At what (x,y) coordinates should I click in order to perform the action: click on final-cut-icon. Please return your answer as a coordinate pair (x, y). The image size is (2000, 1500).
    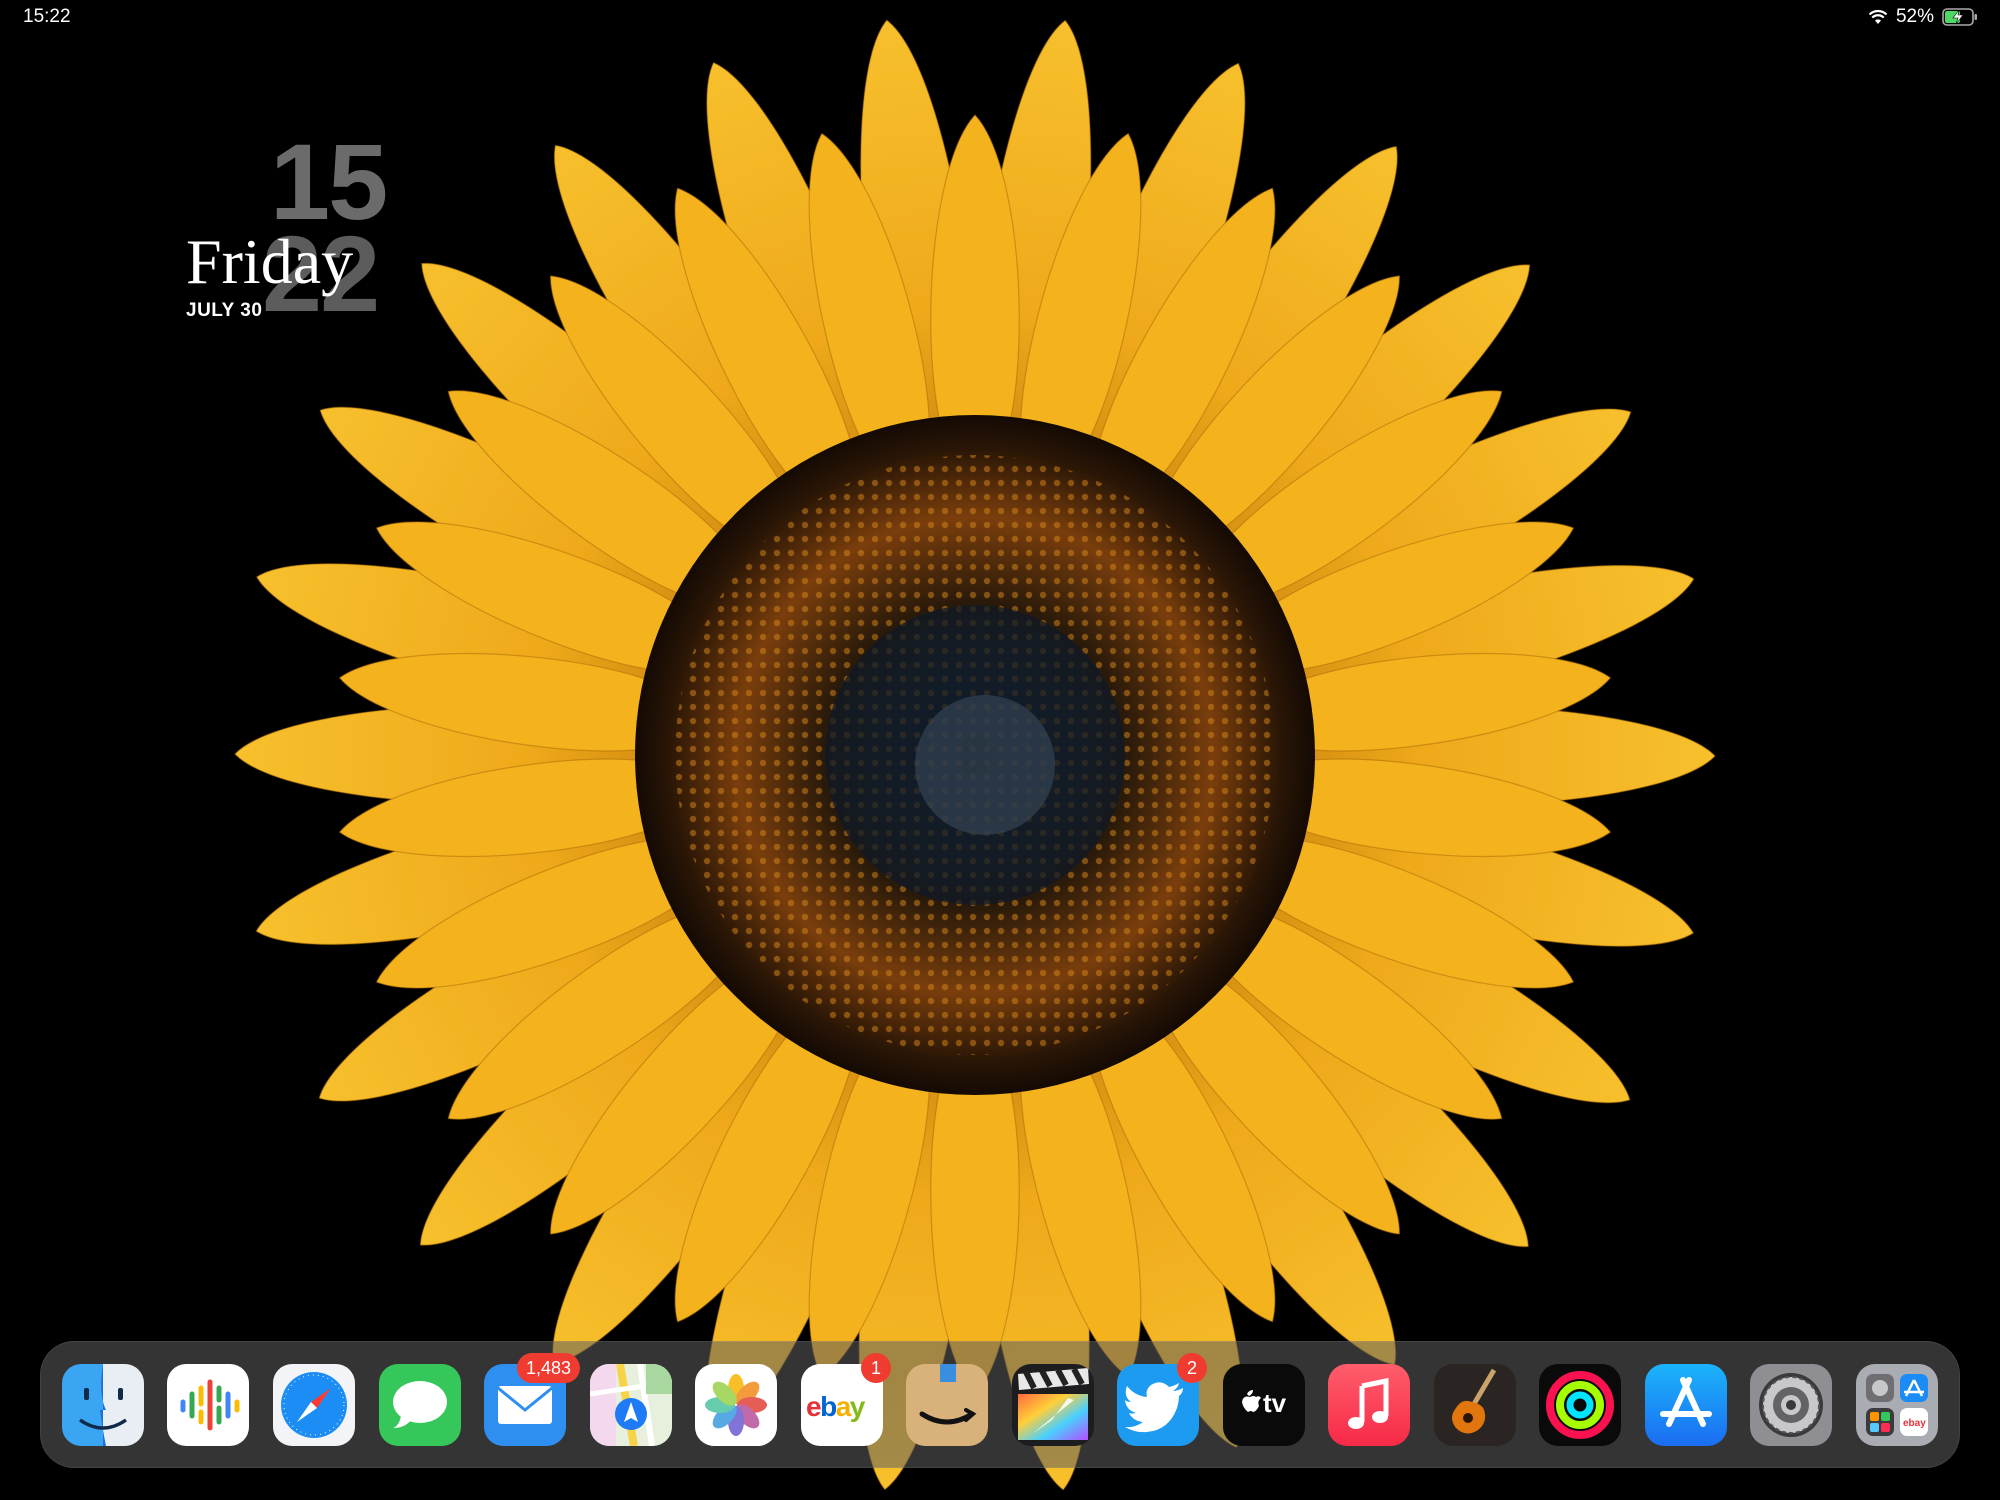
    Looking at the image, I should click on (1053, 1405).